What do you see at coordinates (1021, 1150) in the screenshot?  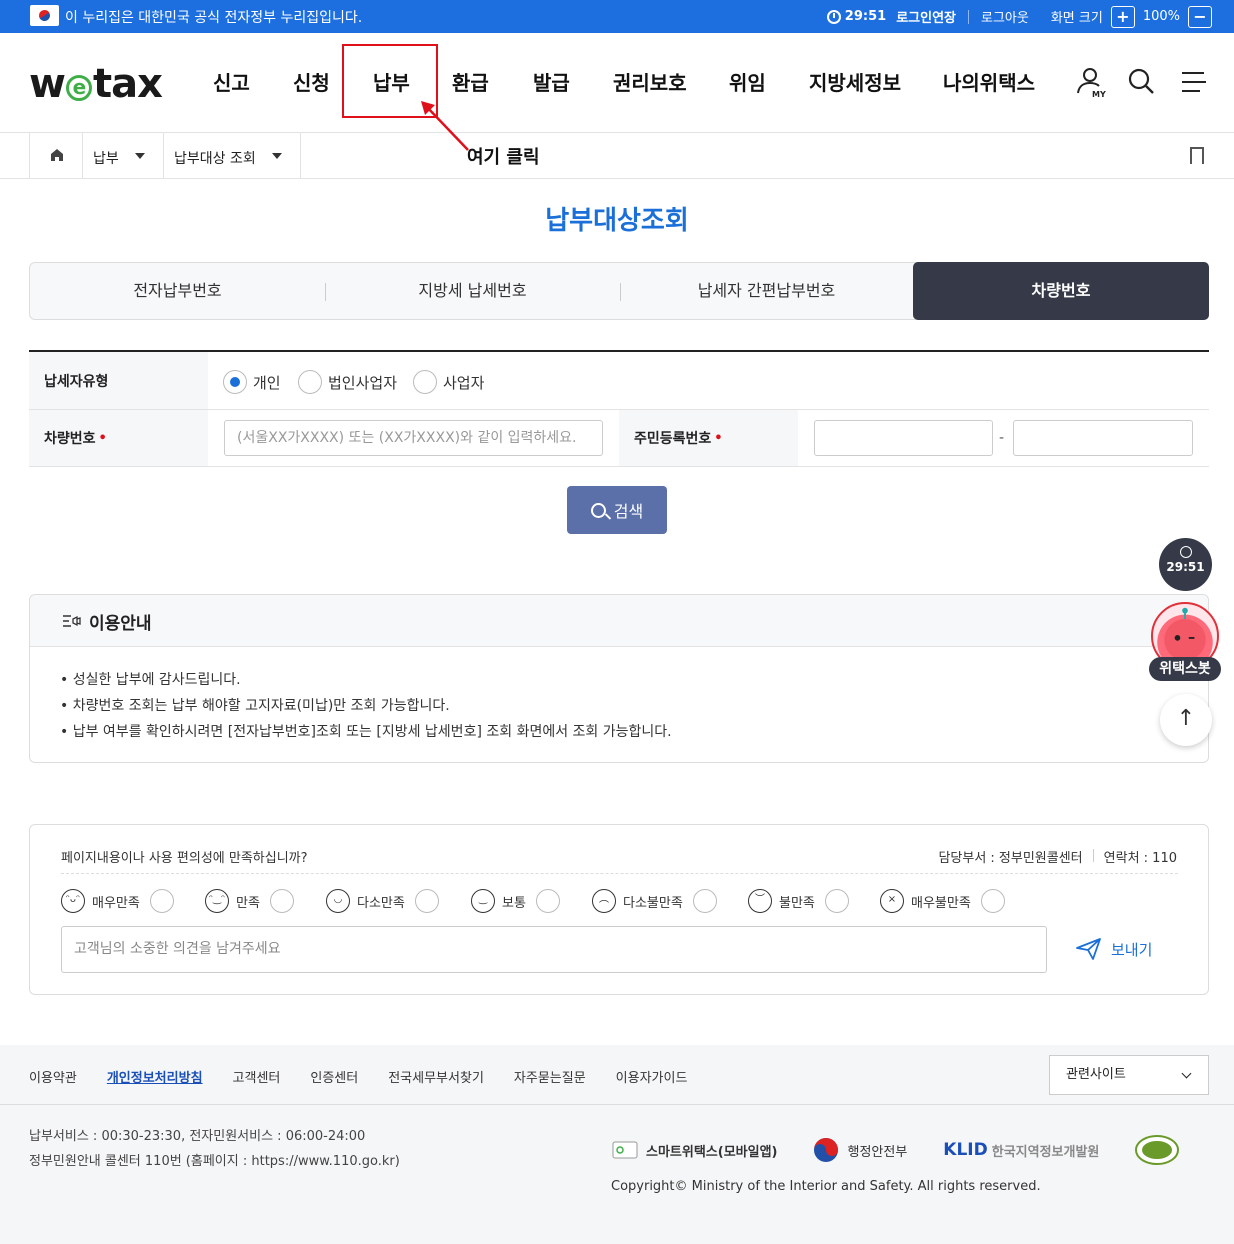 I see `klid-logo: KLID 한국지역정보개발원` at bounding box center [1021, 1150].